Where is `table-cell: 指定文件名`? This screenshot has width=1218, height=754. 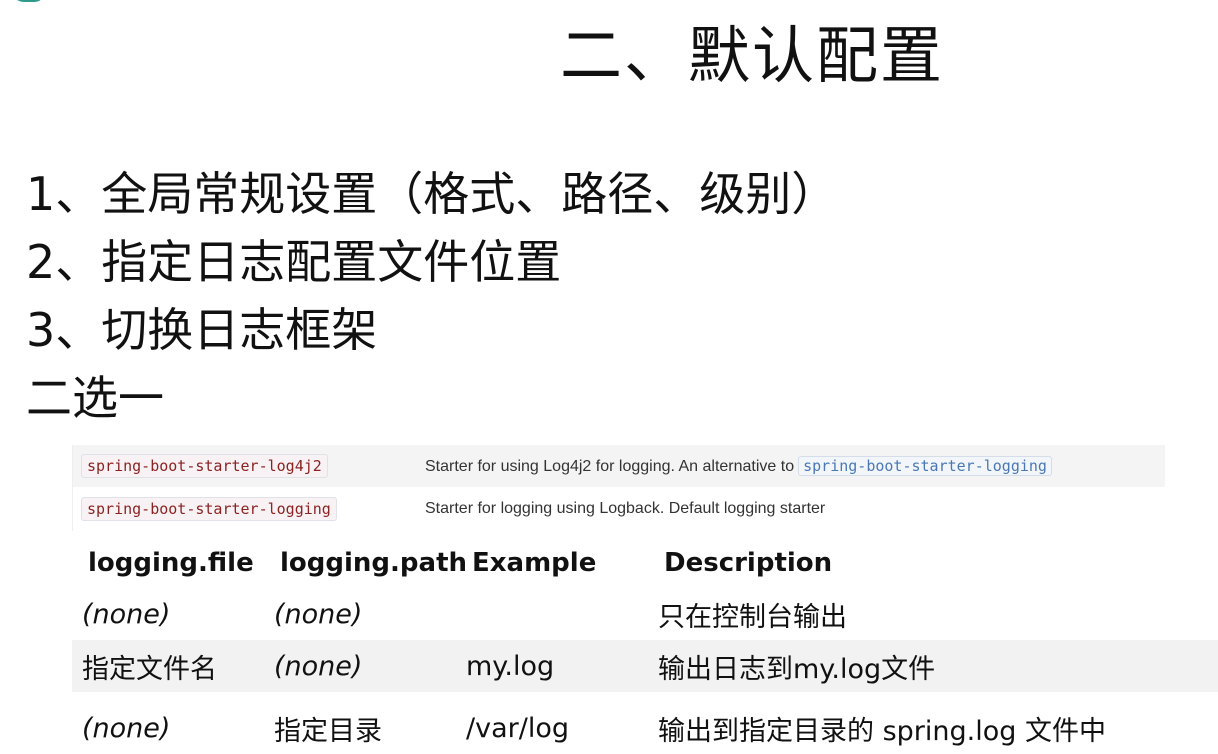 table-cell: 指定文件名 is located at coordinates (149, 669).